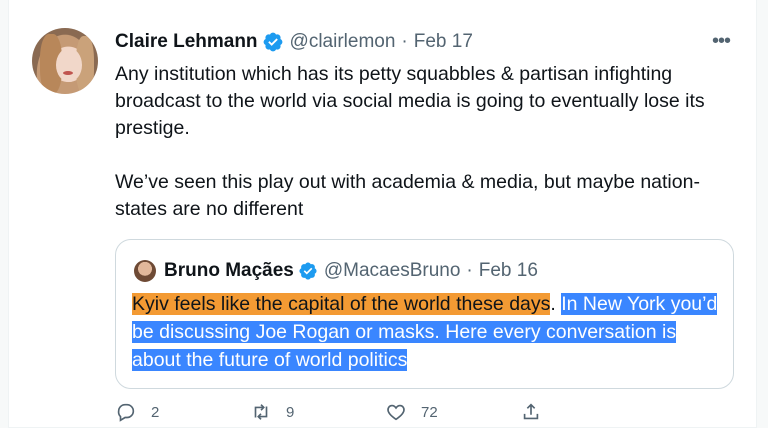 This screenshot has height=428, width=768. Describe the element at coordinates (452, 412) in the screenshot. I see `like-button: 72` at that location.